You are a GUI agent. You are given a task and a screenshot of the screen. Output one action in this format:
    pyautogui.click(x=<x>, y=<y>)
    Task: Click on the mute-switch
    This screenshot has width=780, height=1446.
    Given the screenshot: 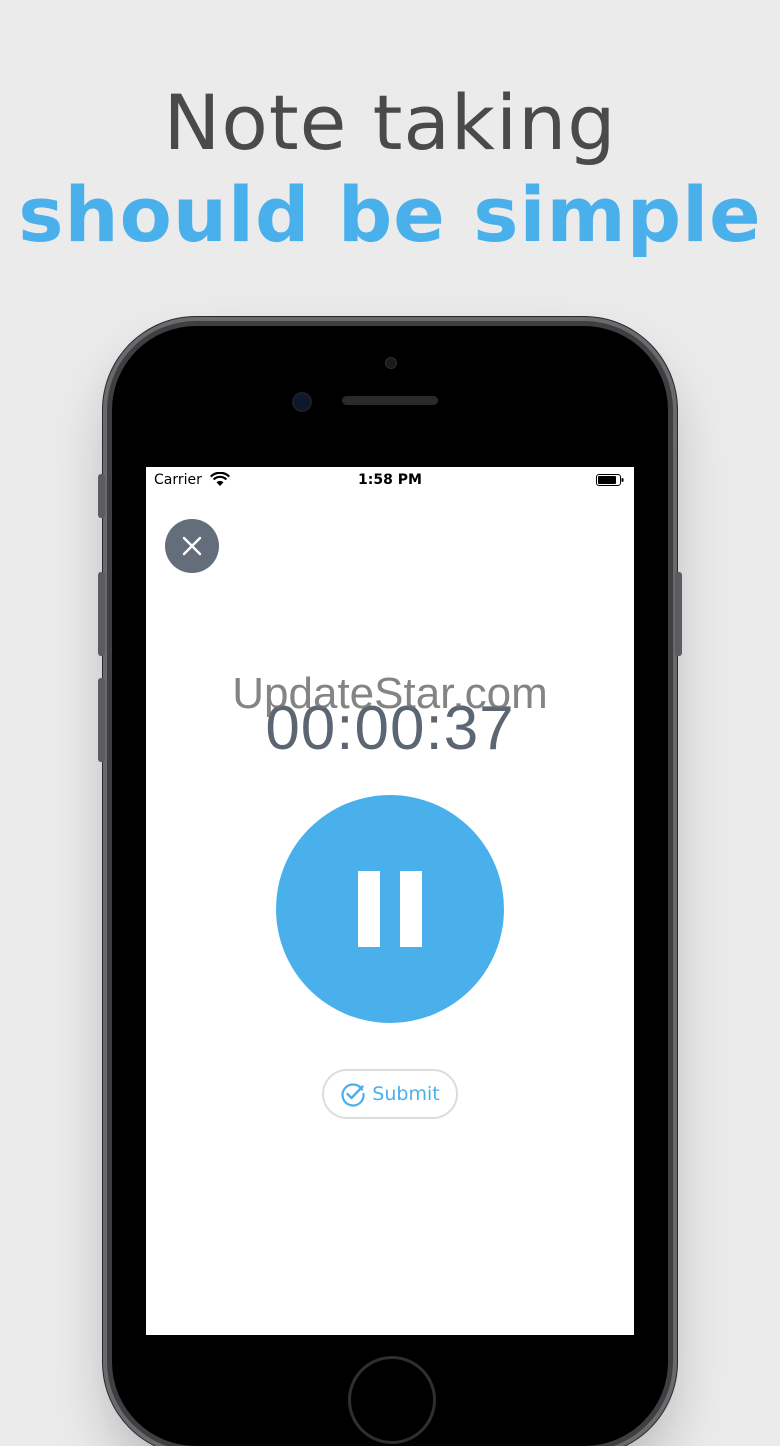 What is the action you would take?
    pyautogui.click(x=101, y=496)
    